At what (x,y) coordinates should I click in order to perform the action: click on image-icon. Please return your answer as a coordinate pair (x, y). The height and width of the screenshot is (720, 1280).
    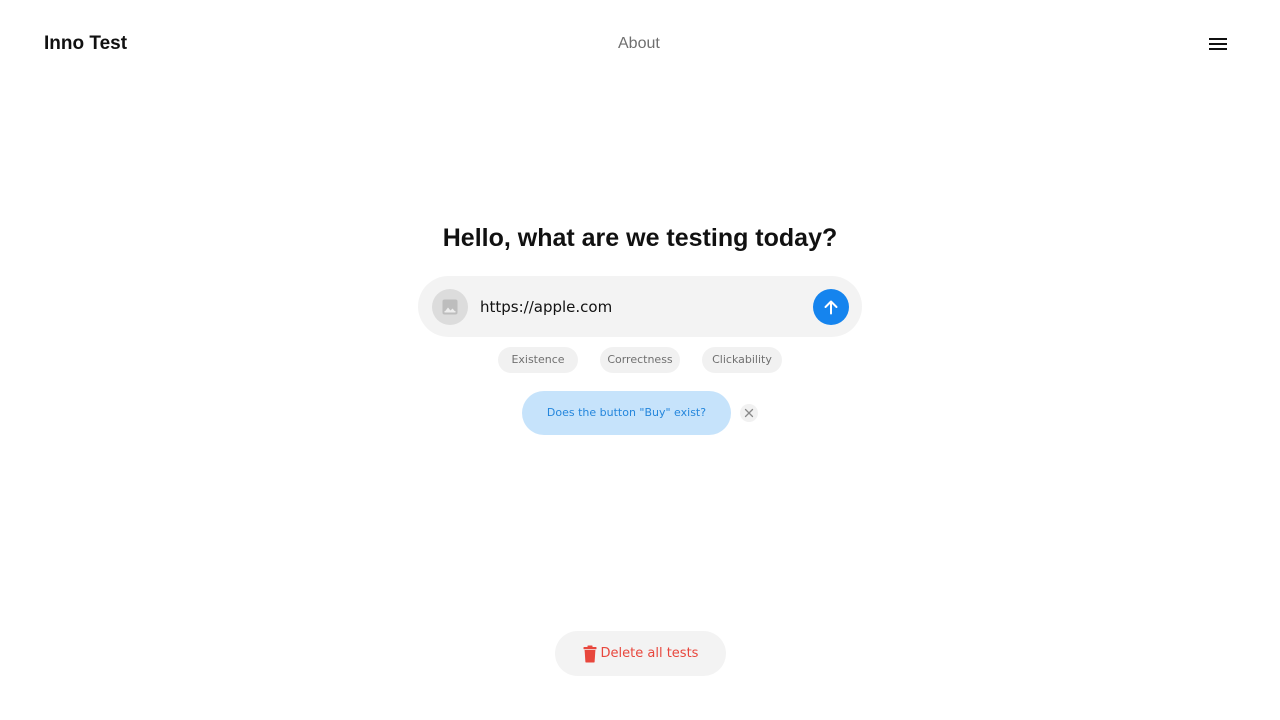
    Looking at the image, I should click on (450, 307).